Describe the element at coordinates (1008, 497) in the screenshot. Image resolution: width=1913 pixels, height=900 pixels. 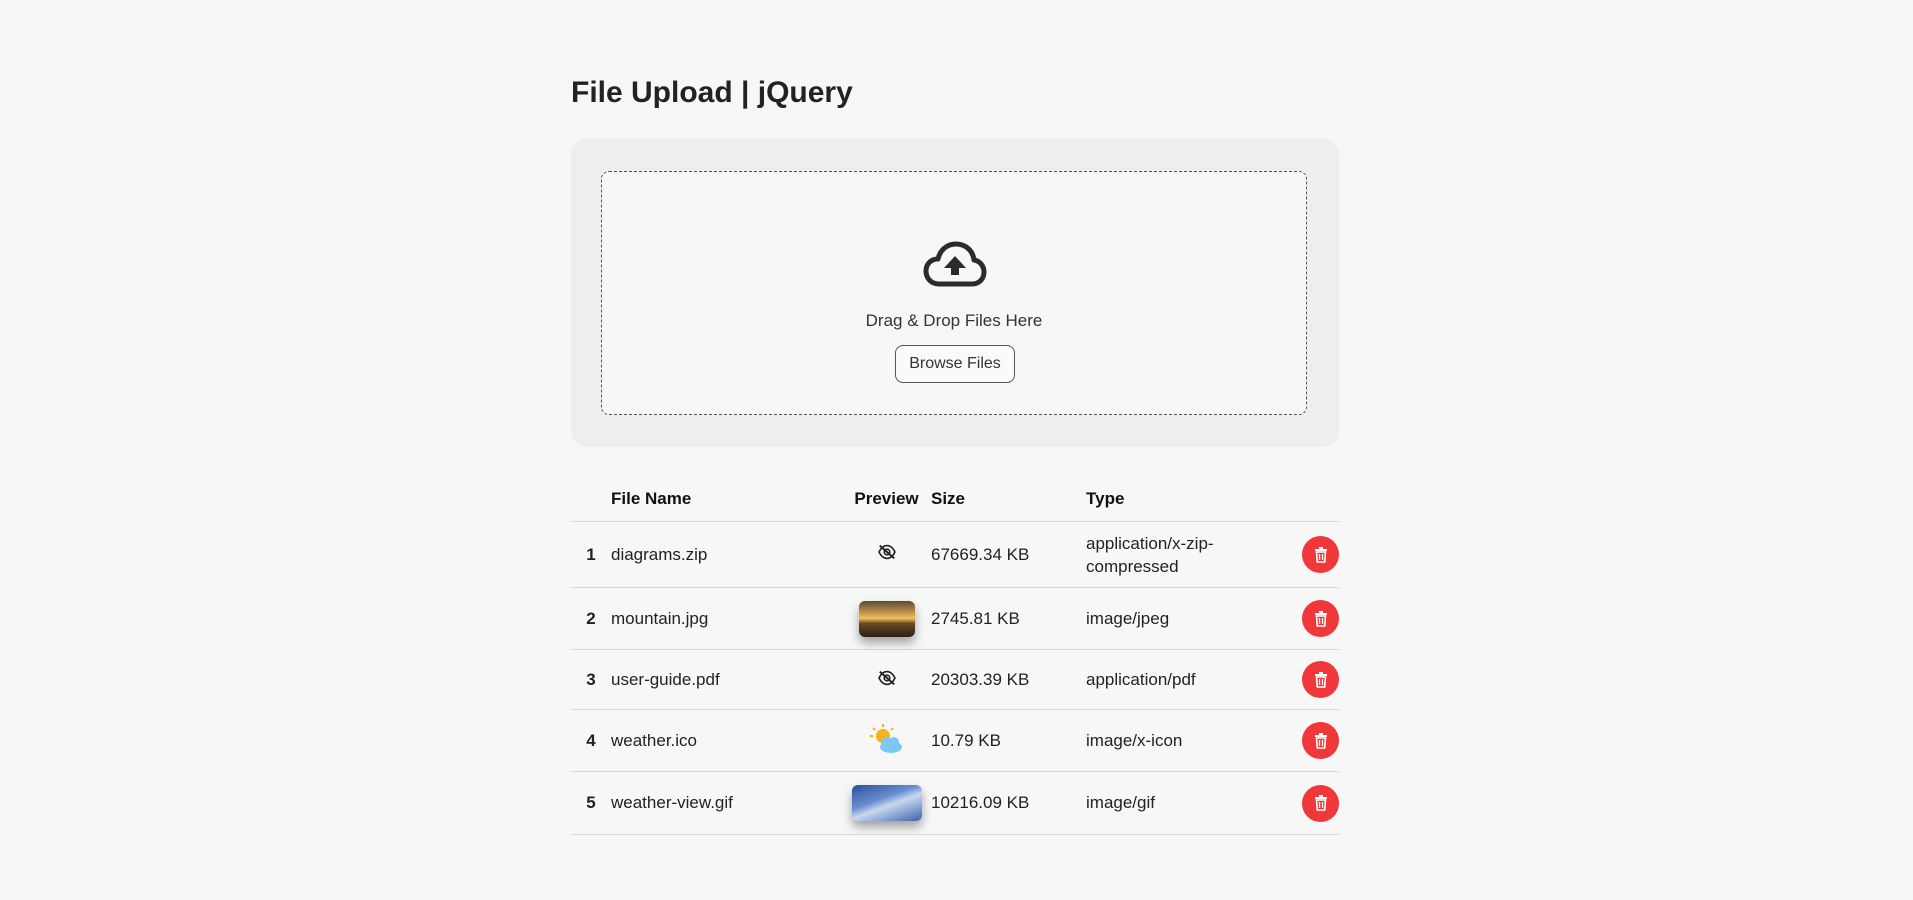
I see `header-size: Size` at that location.